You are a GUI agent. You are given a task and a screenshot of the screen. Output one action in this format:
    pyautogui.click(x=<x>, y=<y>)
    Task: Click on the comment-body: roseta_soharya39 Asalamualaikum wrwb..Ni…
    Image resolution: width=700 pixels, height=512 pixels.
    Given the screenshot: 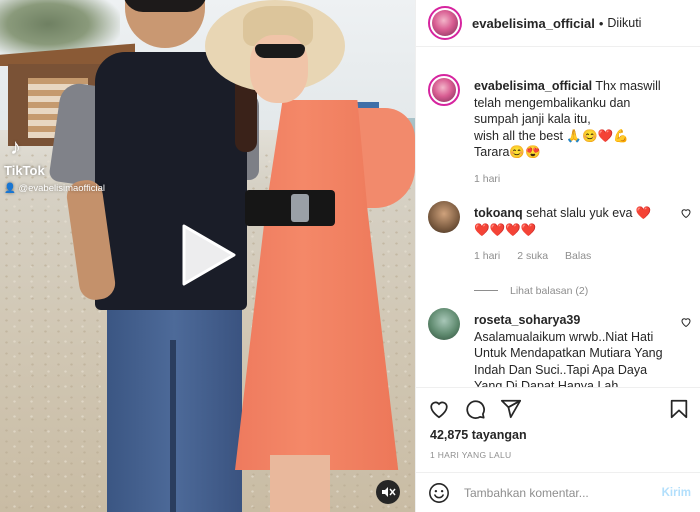 What is the action you would take?
    pyautogui.click(x=574, y=349)
    